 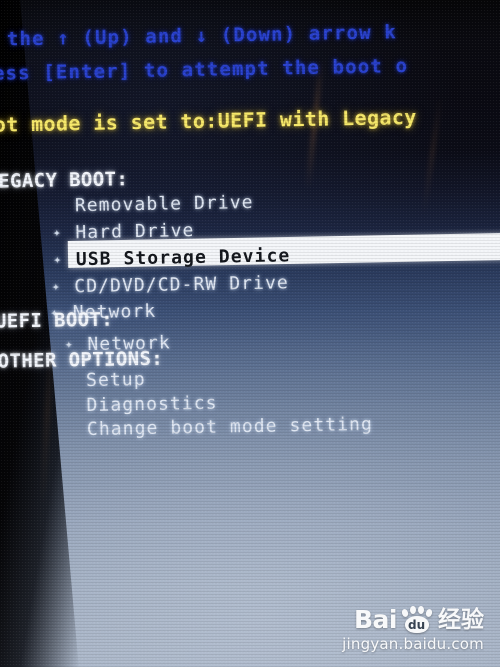 I want to click on boot-option-hard-drive: ✦ Hard Drive, so click(x=123, y=231).